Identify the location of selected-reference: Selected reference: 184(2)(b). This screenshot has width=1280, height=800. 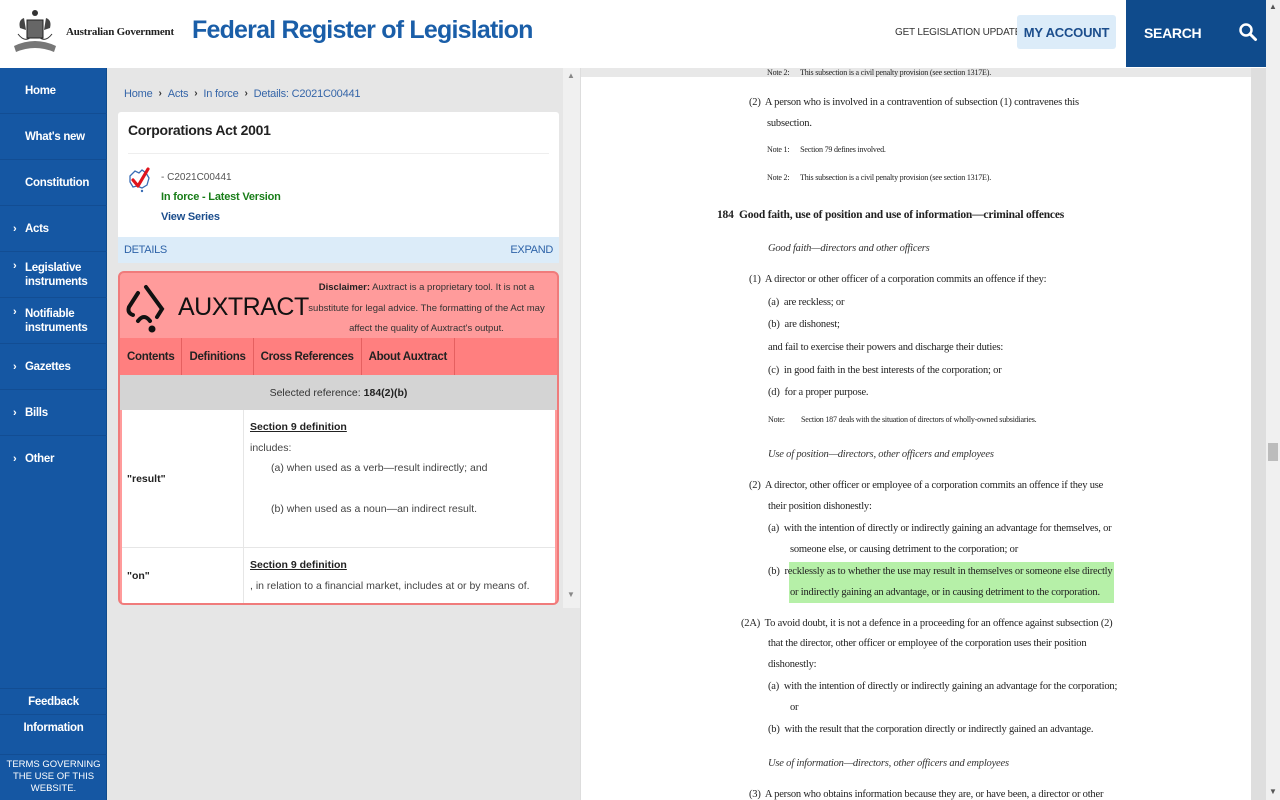
(338, 392).